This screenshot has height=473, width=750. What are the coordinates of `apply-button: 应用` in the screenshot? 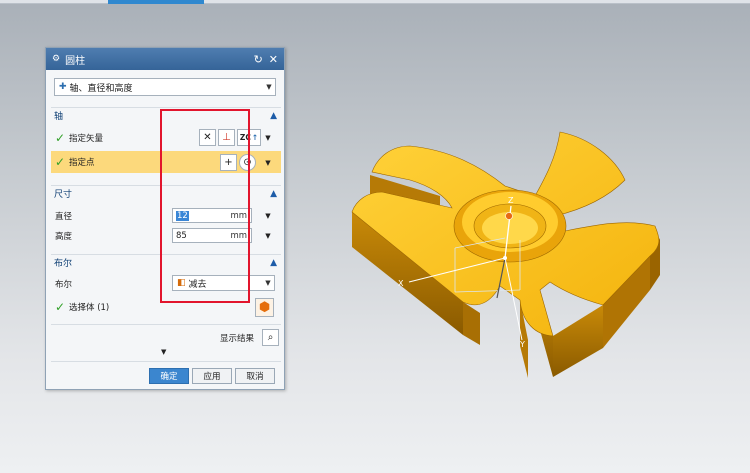 It's located at (212, 376).